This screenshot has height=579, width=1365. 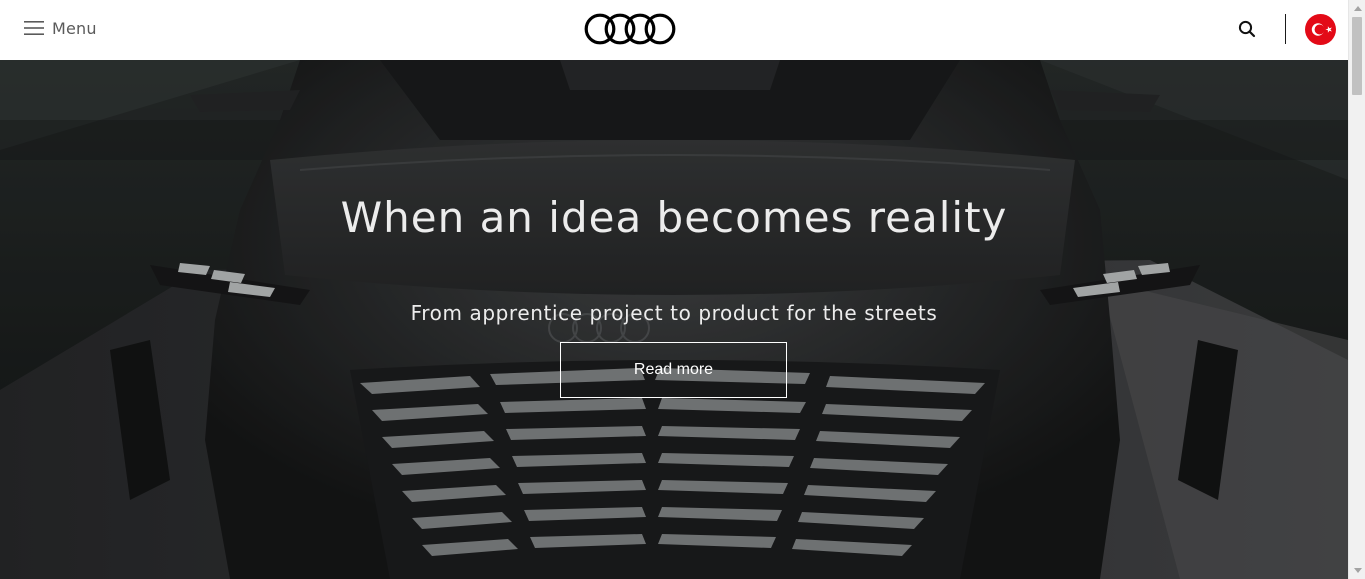 I want to click on page-scrollbar, so click(x=1356, y=289).